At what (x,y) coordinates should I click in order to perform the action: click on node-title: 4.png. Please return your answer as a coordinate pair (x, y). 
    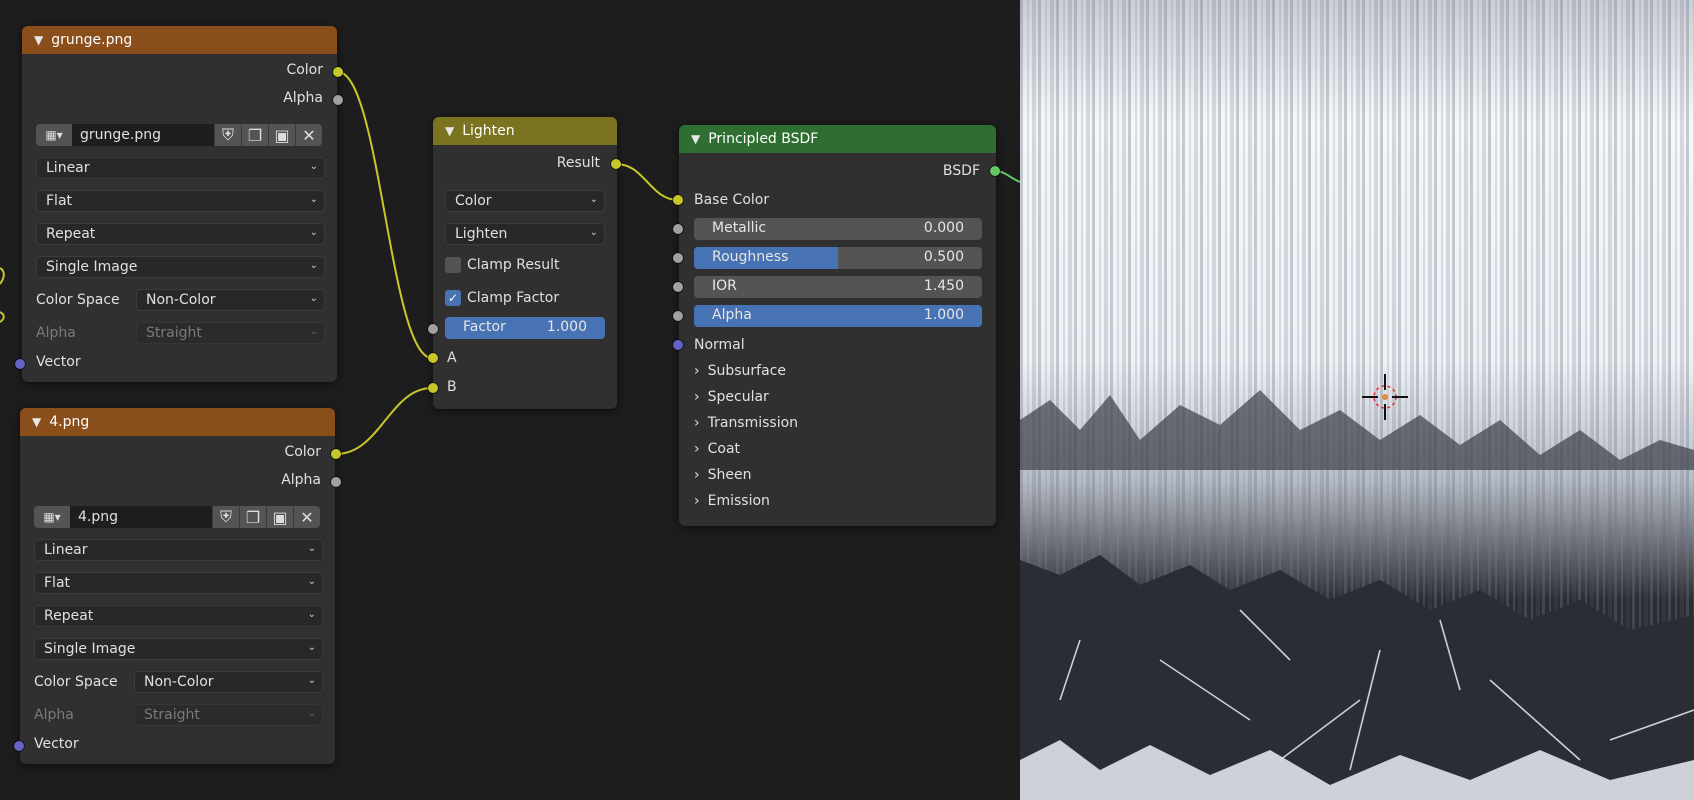
    Looking at the image, I should click on (69, 422).